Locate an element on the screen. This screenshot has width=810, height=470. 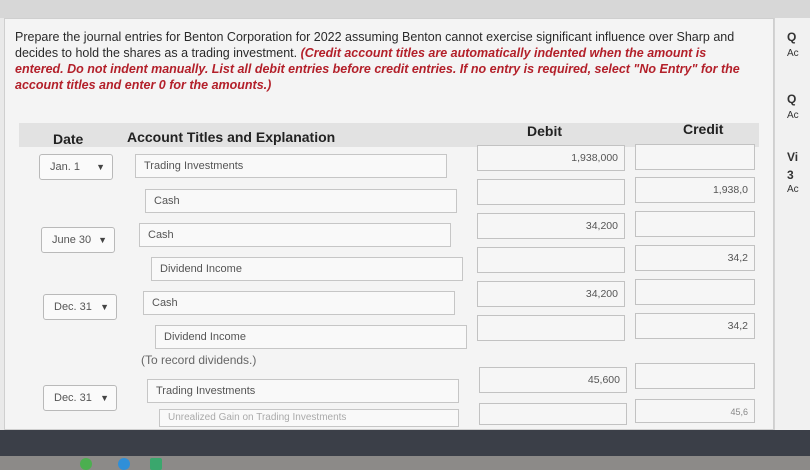
header-debit: Debit is located at coordinates (544, 131).